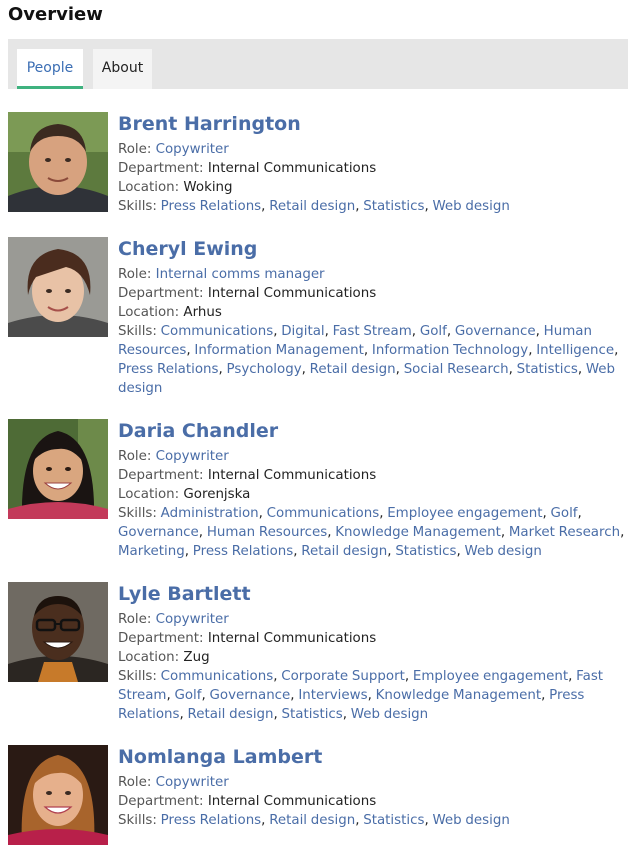 This screenshot has height=863, width=642. I want to click on skill-link: Human Resources, so click(267, 532).